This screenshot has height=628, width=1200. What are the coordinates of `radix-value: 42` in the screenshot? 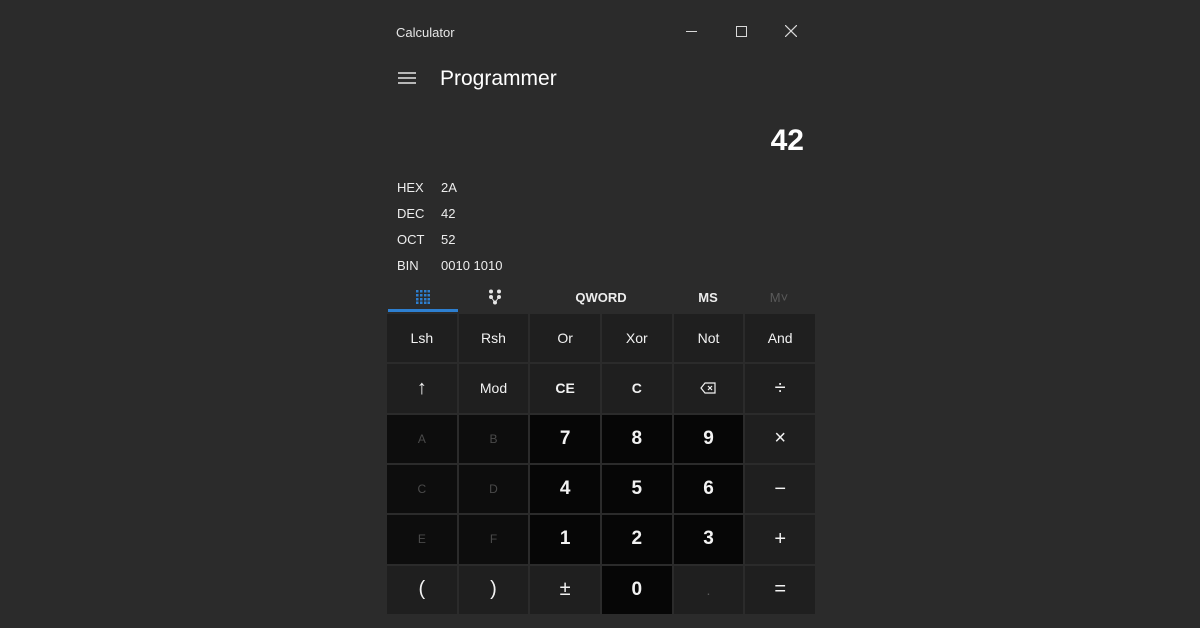 It's located at (448, 213).